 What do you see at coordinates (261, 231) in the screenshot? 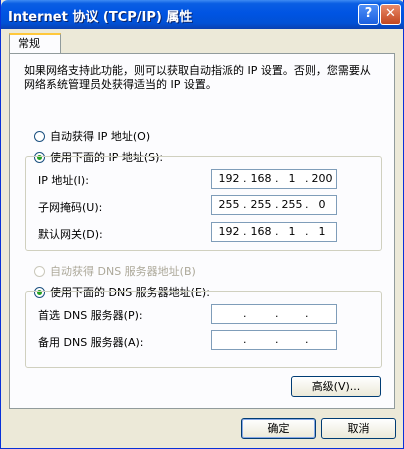
I see `gateway-seg-2: 168` at bounding box center [261, 231].